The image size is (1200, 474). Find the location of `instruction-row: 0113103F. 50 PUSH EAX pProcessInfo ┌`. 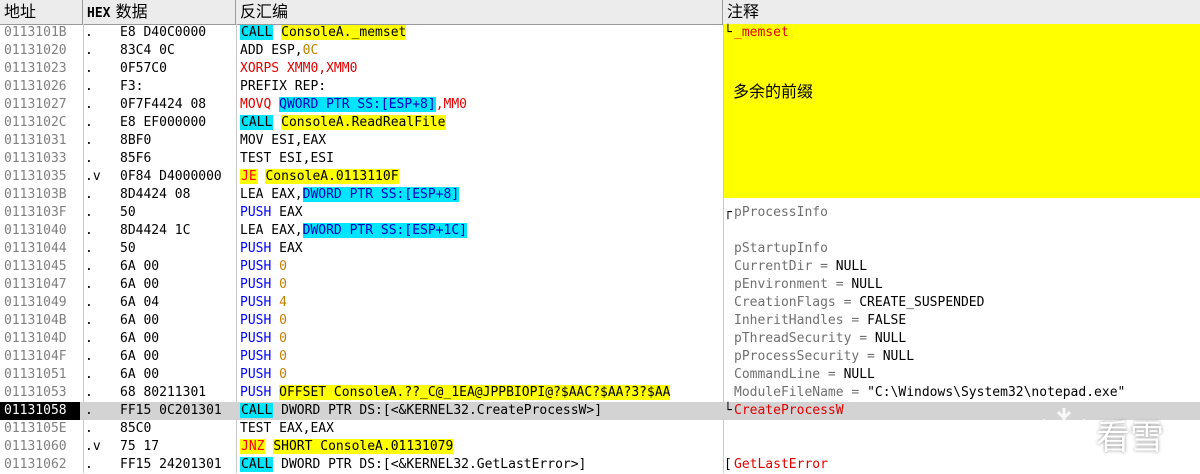

instruction-row: 0113103F. 50 PUSH EAX pProcessInfo ┌ is located at coordinates (600, 213).